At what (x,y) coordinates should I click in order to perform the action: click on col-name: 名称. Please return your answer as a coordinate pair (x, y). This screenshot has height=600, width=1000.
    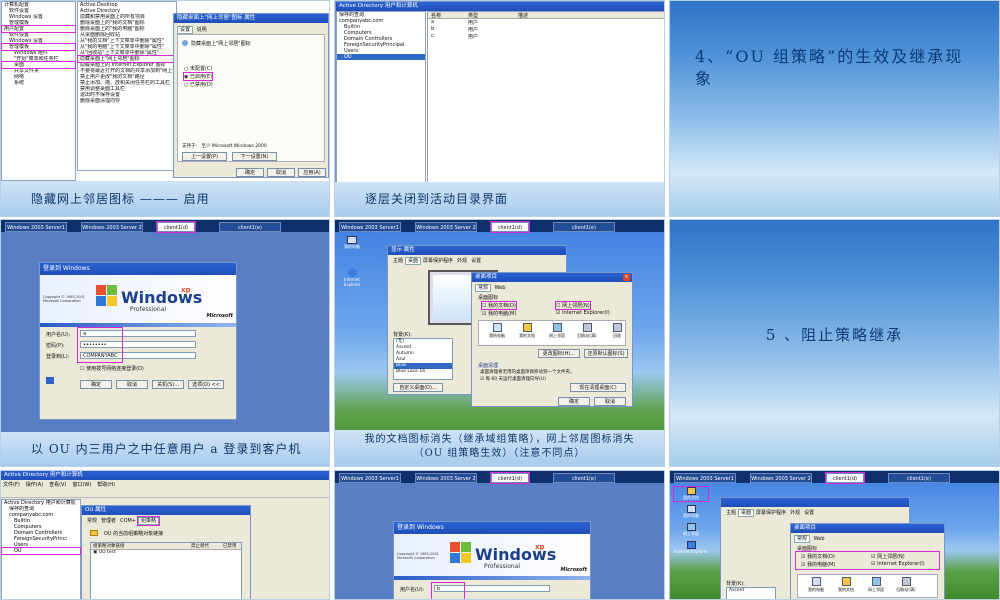
    Looking at the image, I should click on (436, 15).